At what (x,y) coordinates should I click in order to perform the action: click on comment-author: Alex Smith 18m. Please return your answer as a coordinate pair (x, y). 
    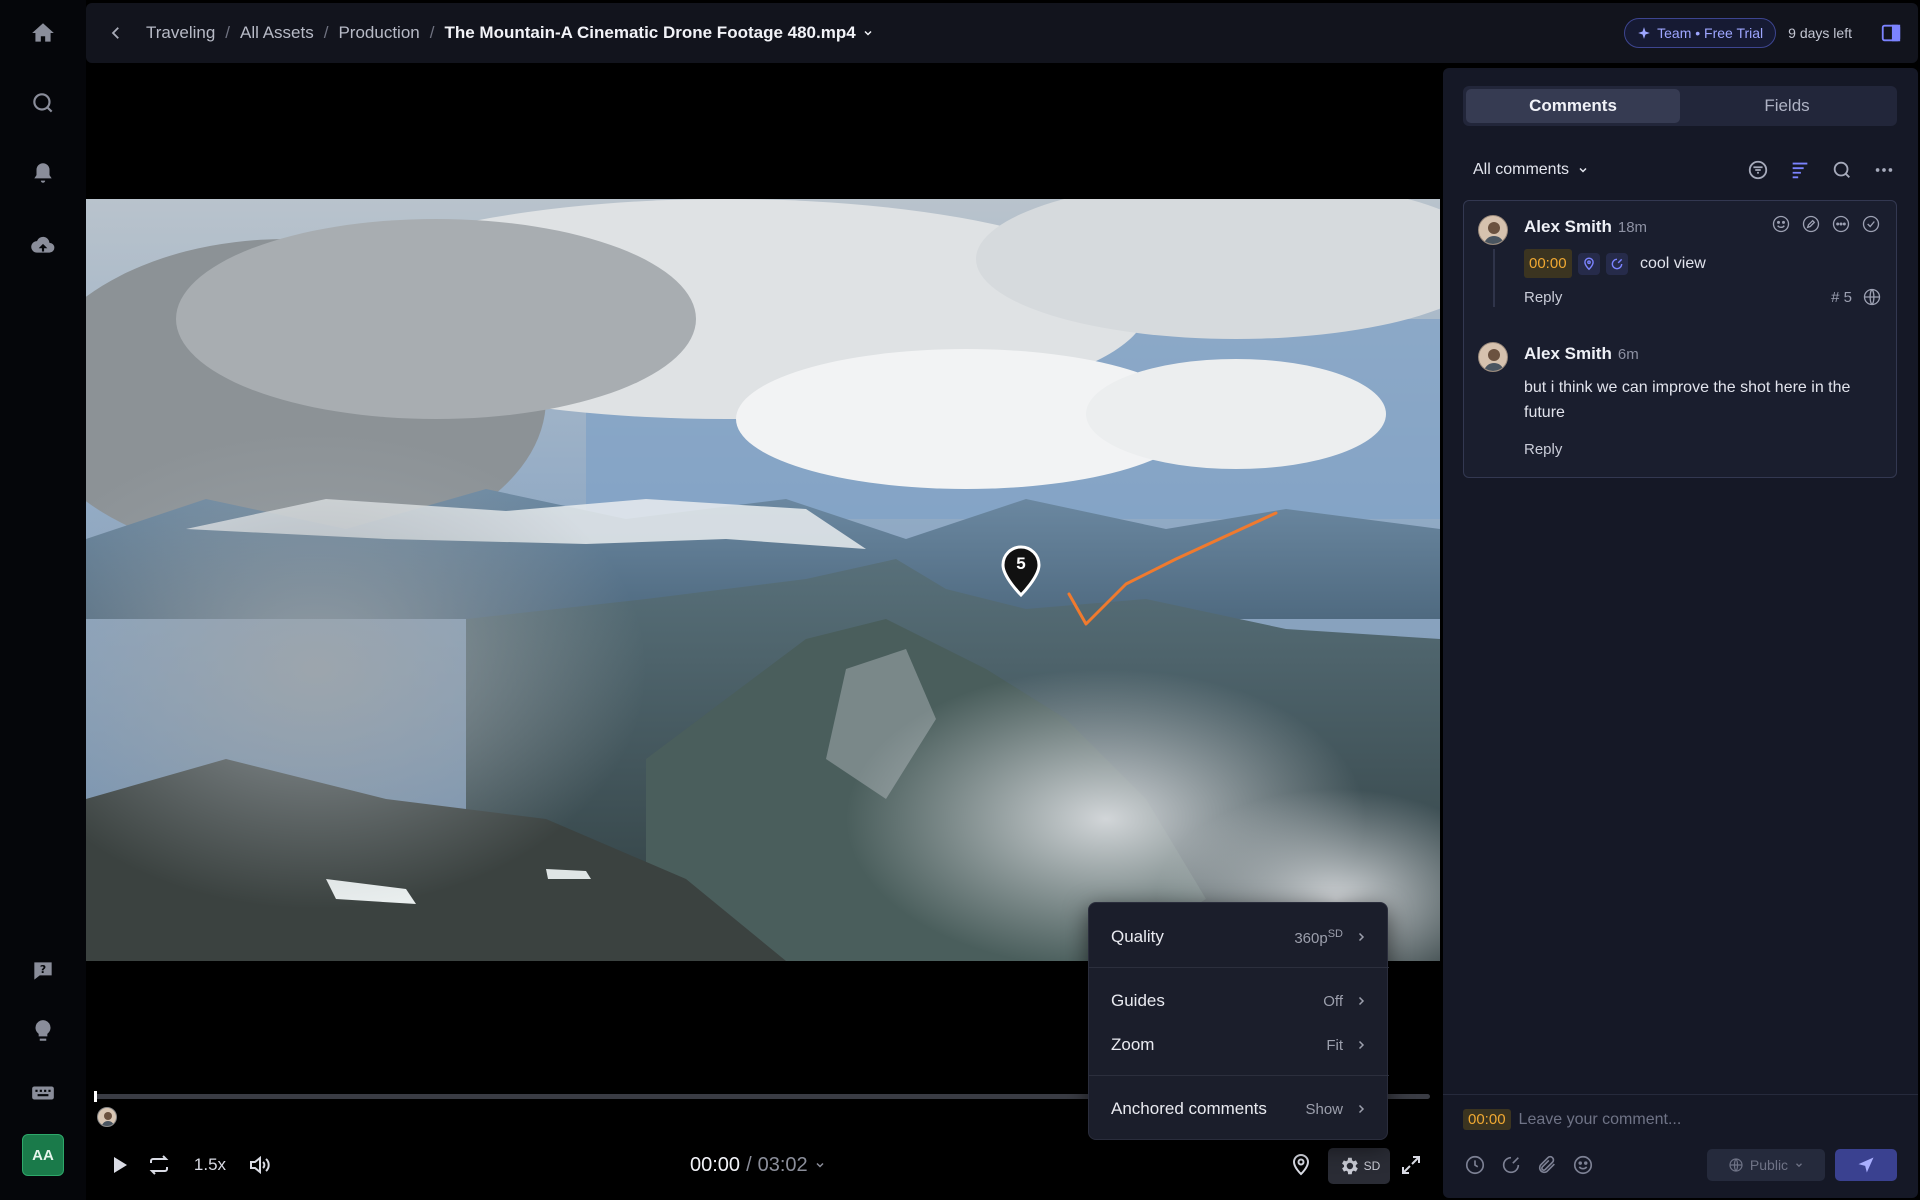
    Looking at the image, I should click on (1585, 227).